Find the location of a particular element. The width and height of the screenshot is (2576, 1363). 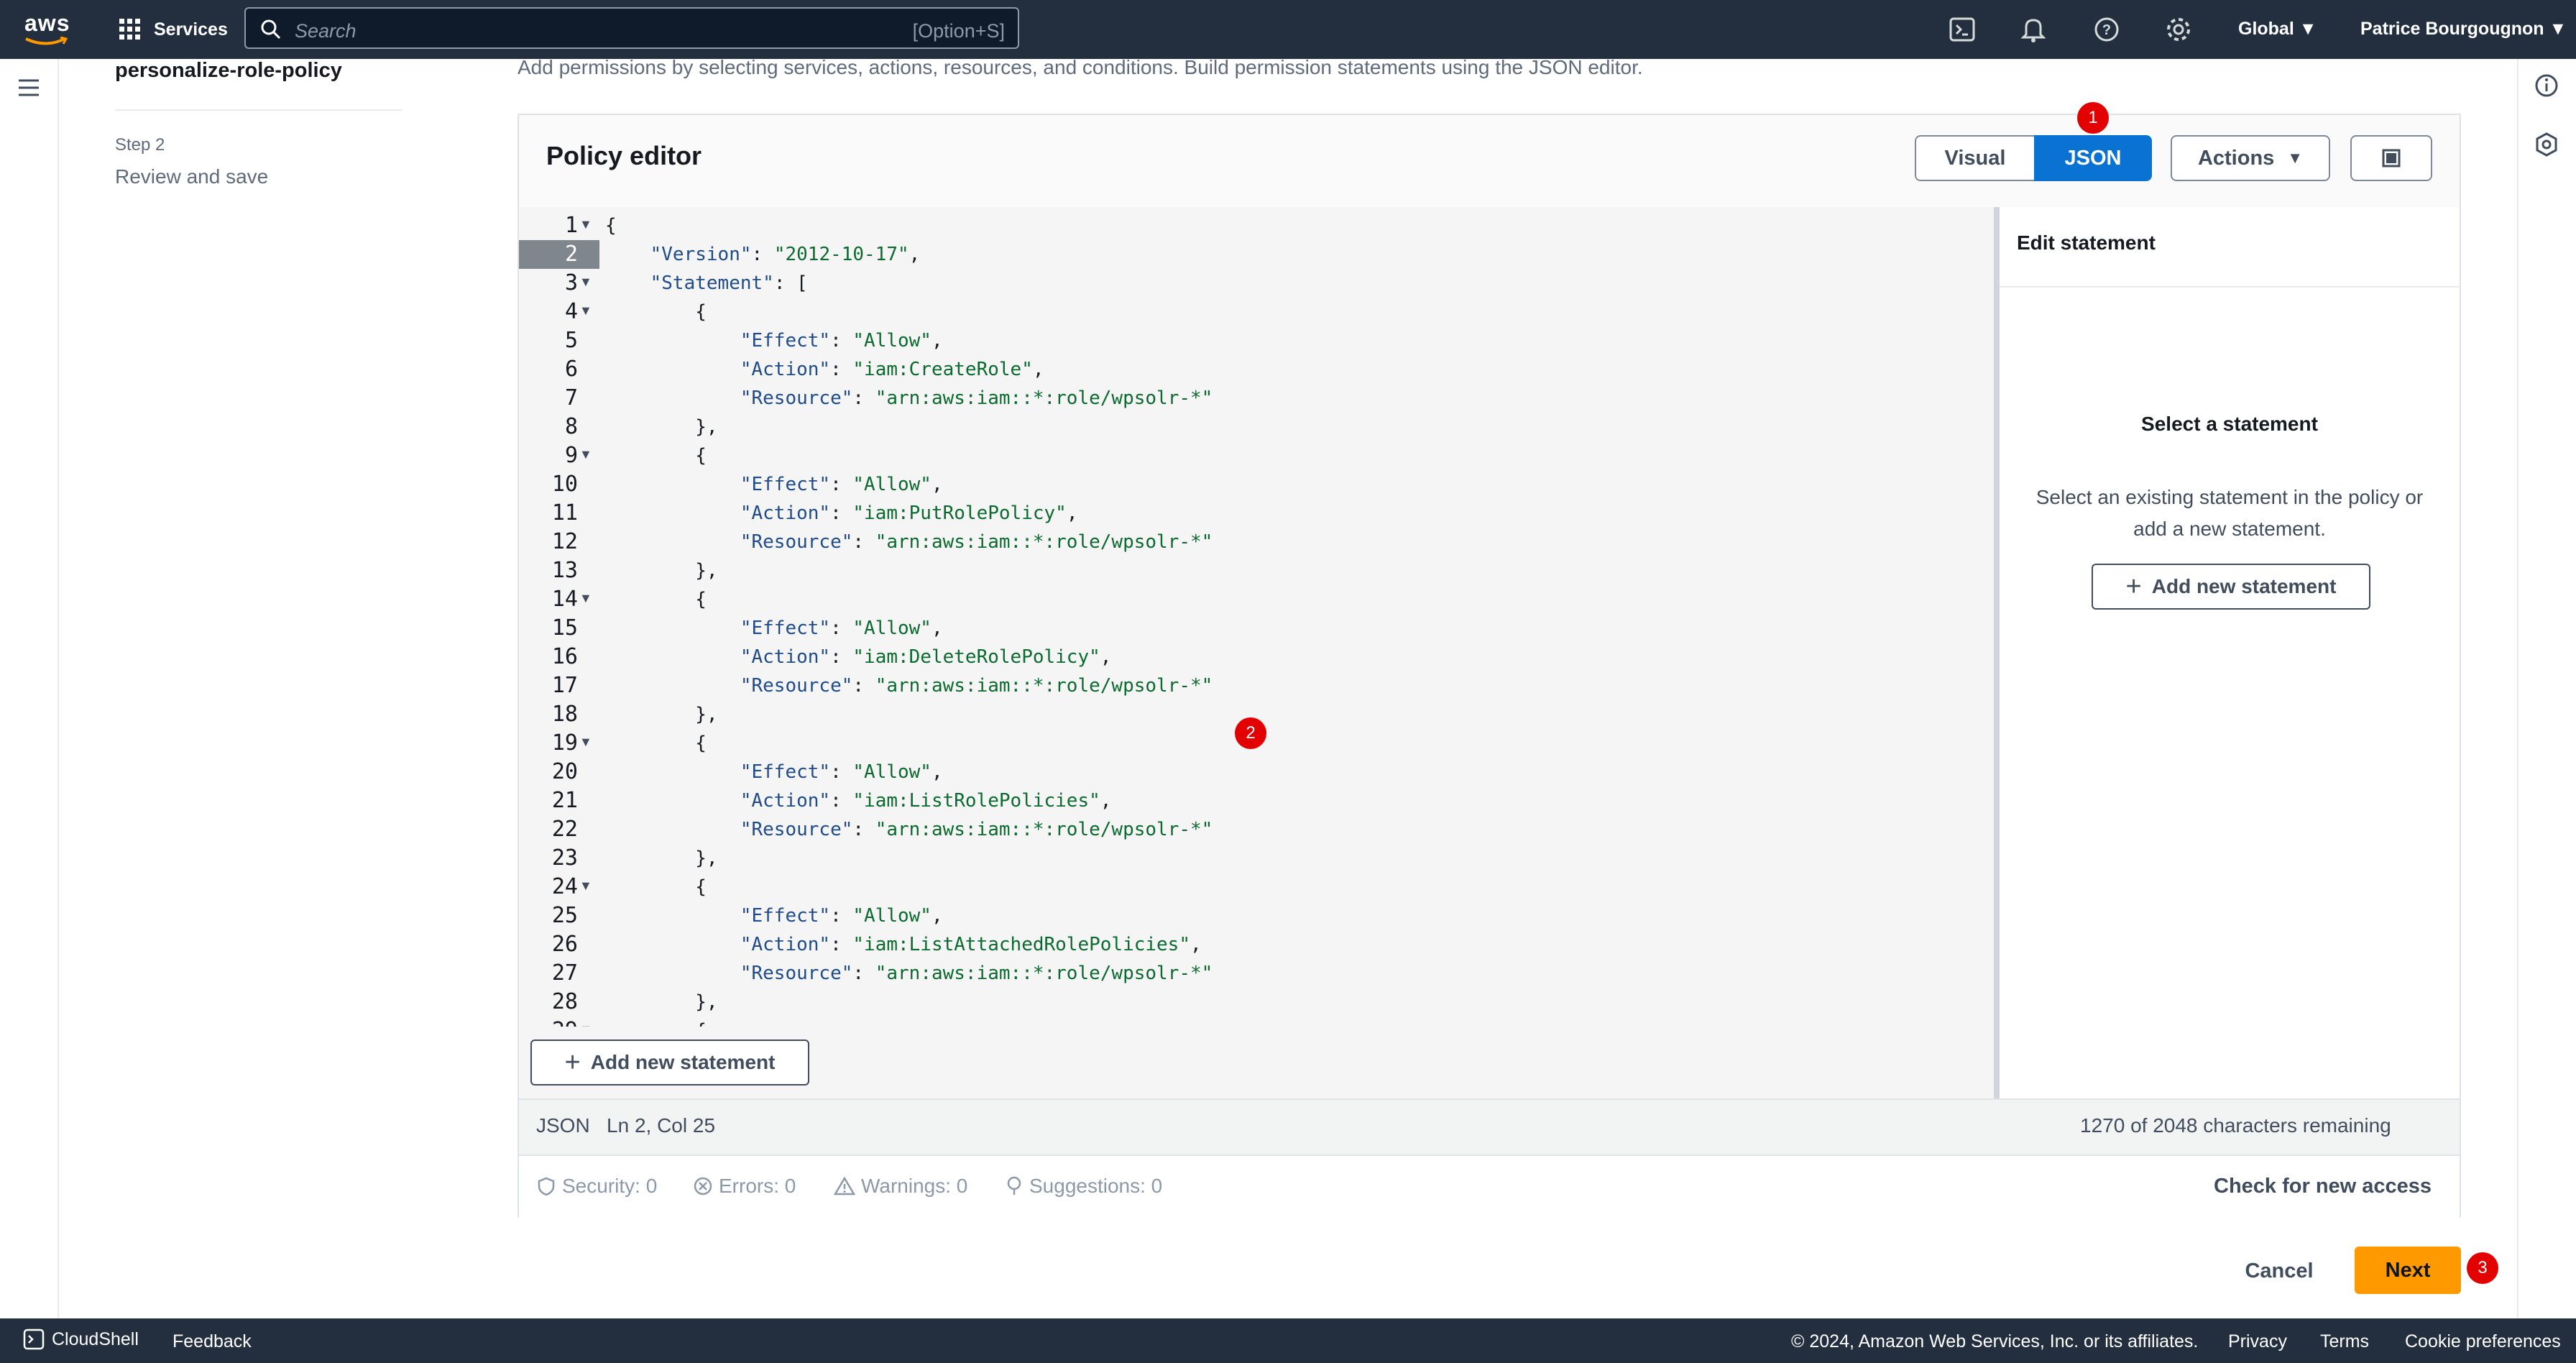

panel-resize-handle is located at coordinates (1997, 653).